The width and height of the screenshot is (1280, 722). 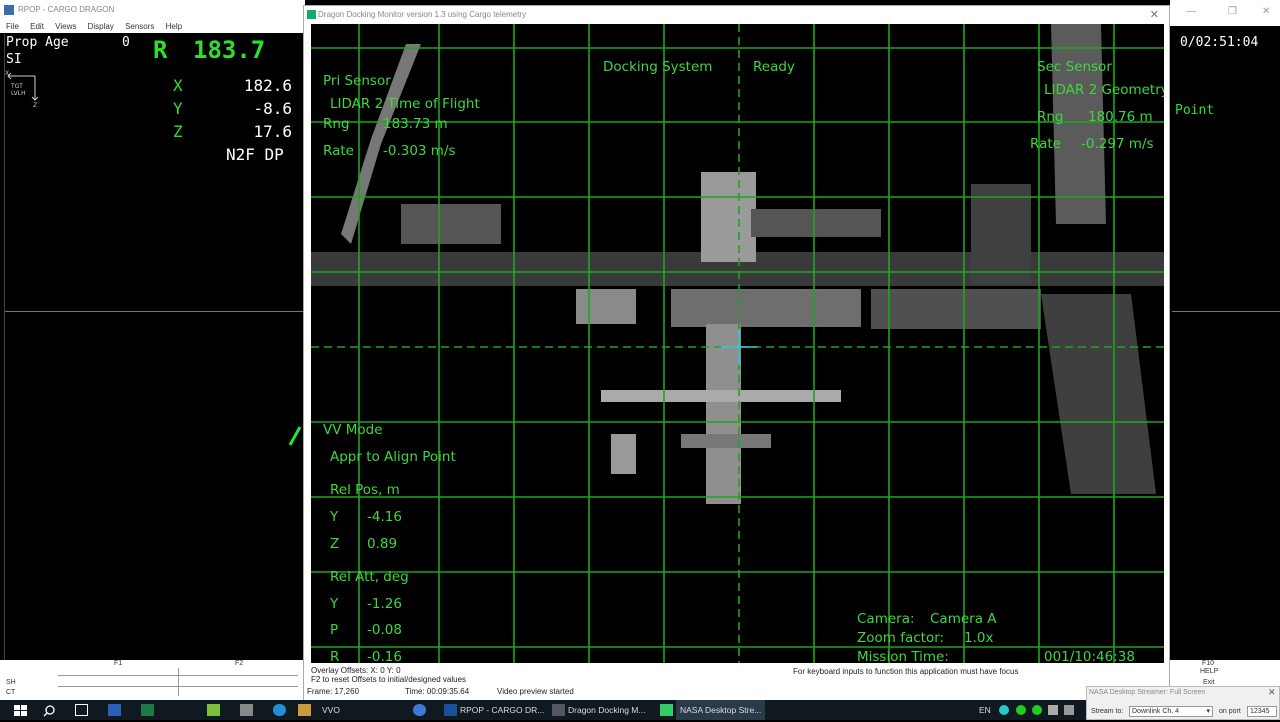 What do you see at coordinates (101, 26) in the screenshot?
I see `menu-display: Display` at bounding box center [101, 26].